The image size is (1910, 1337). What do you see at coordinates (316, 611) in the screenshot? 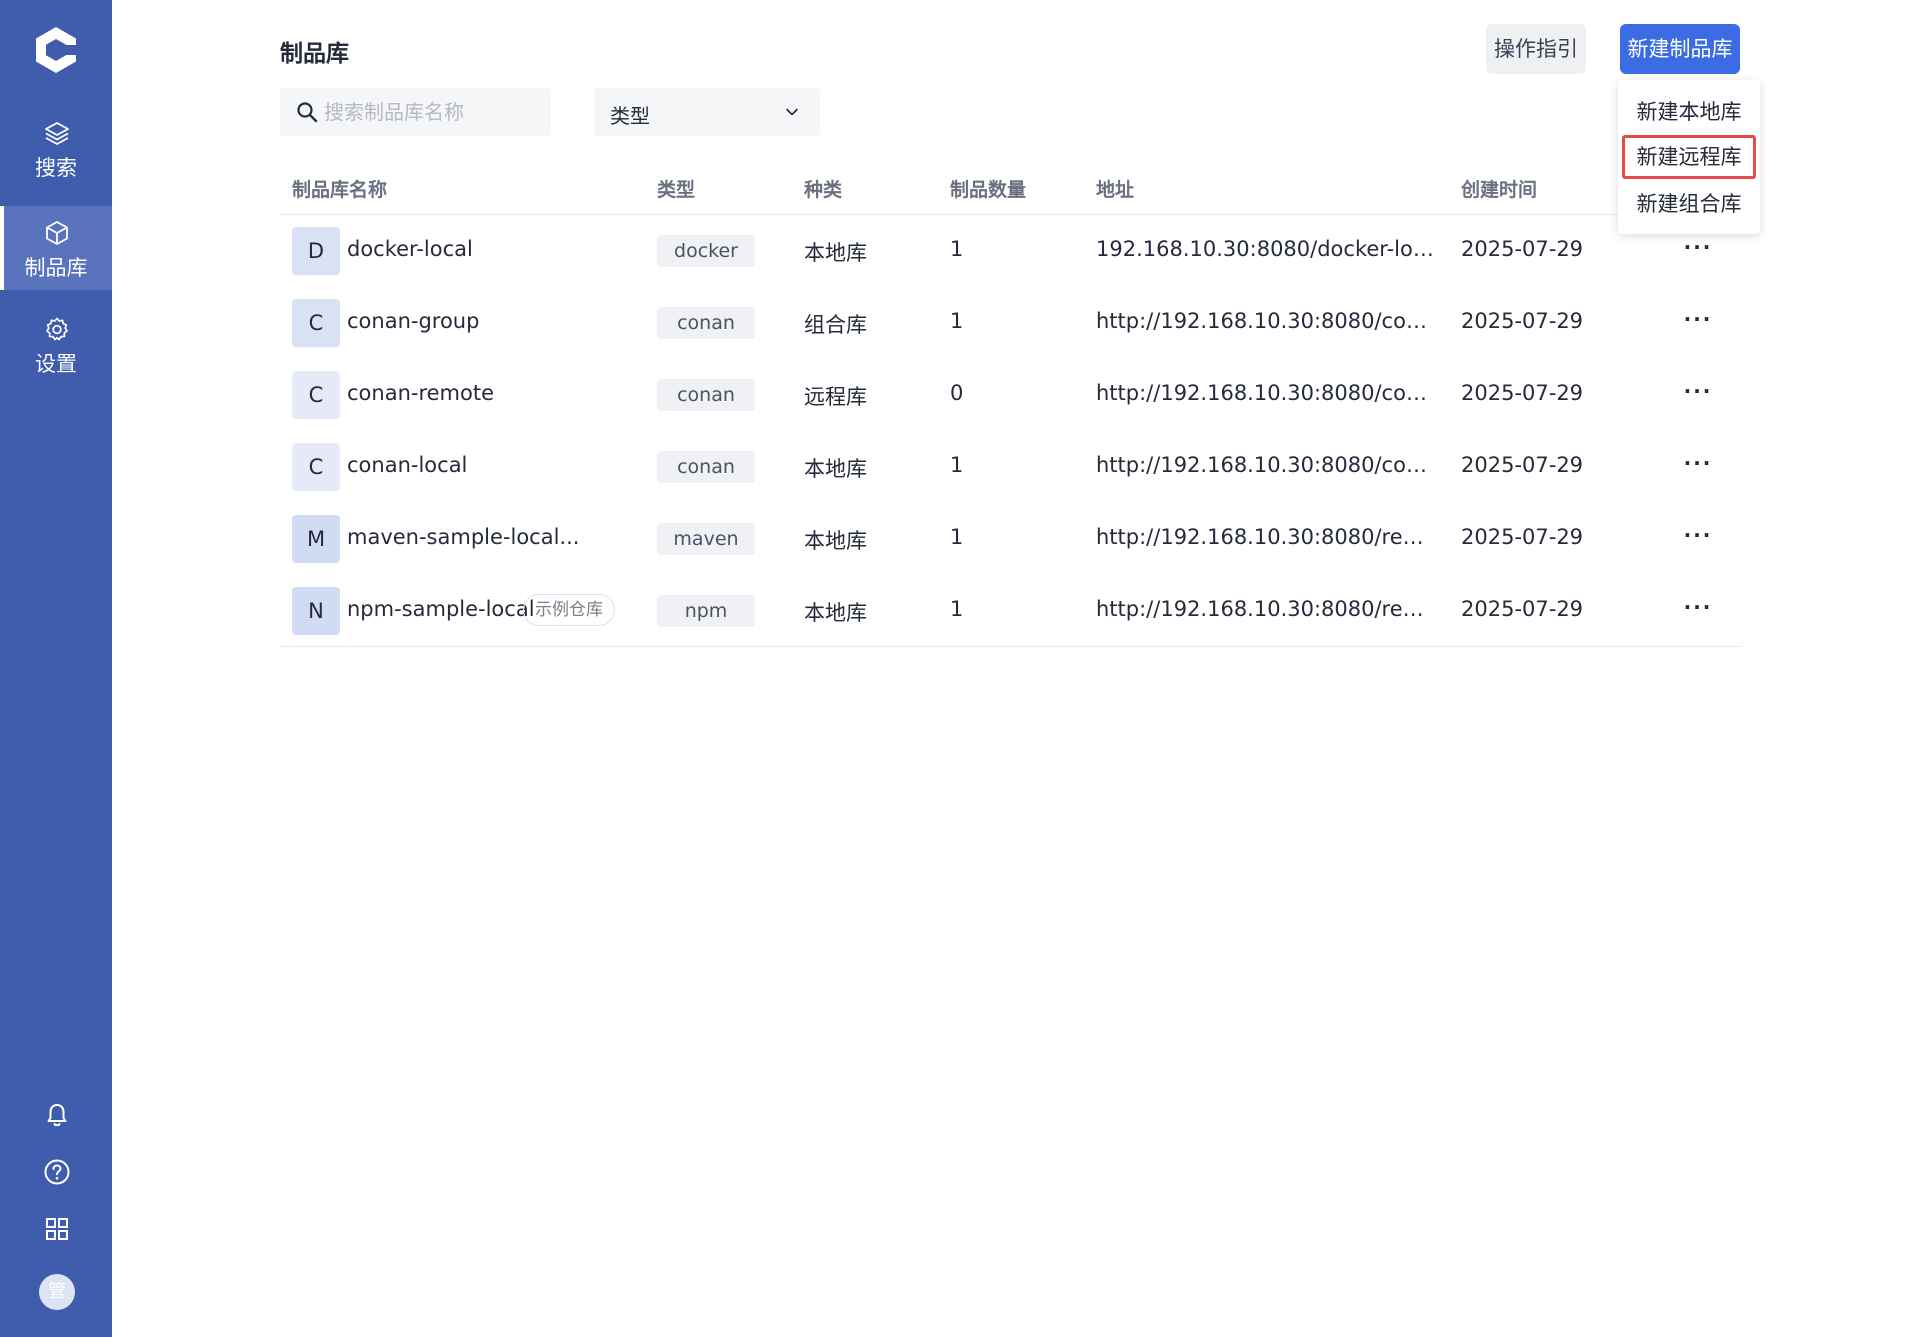
I see `repo-avatar: N` at bounding box center [316, 611].